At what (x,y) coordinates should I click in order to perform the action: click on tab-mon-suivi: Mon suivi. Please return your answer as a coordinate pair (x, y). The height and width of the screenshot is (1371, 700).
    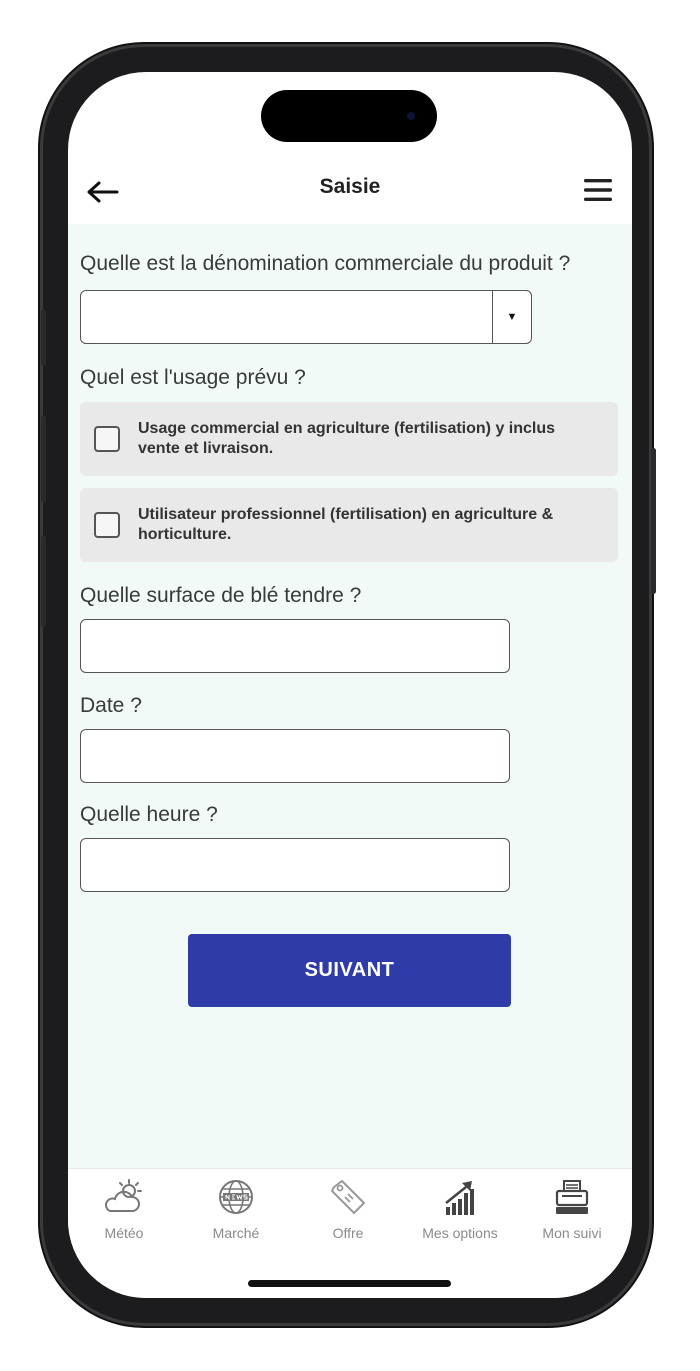
    Looking at the image, I should click on (572, 1217).